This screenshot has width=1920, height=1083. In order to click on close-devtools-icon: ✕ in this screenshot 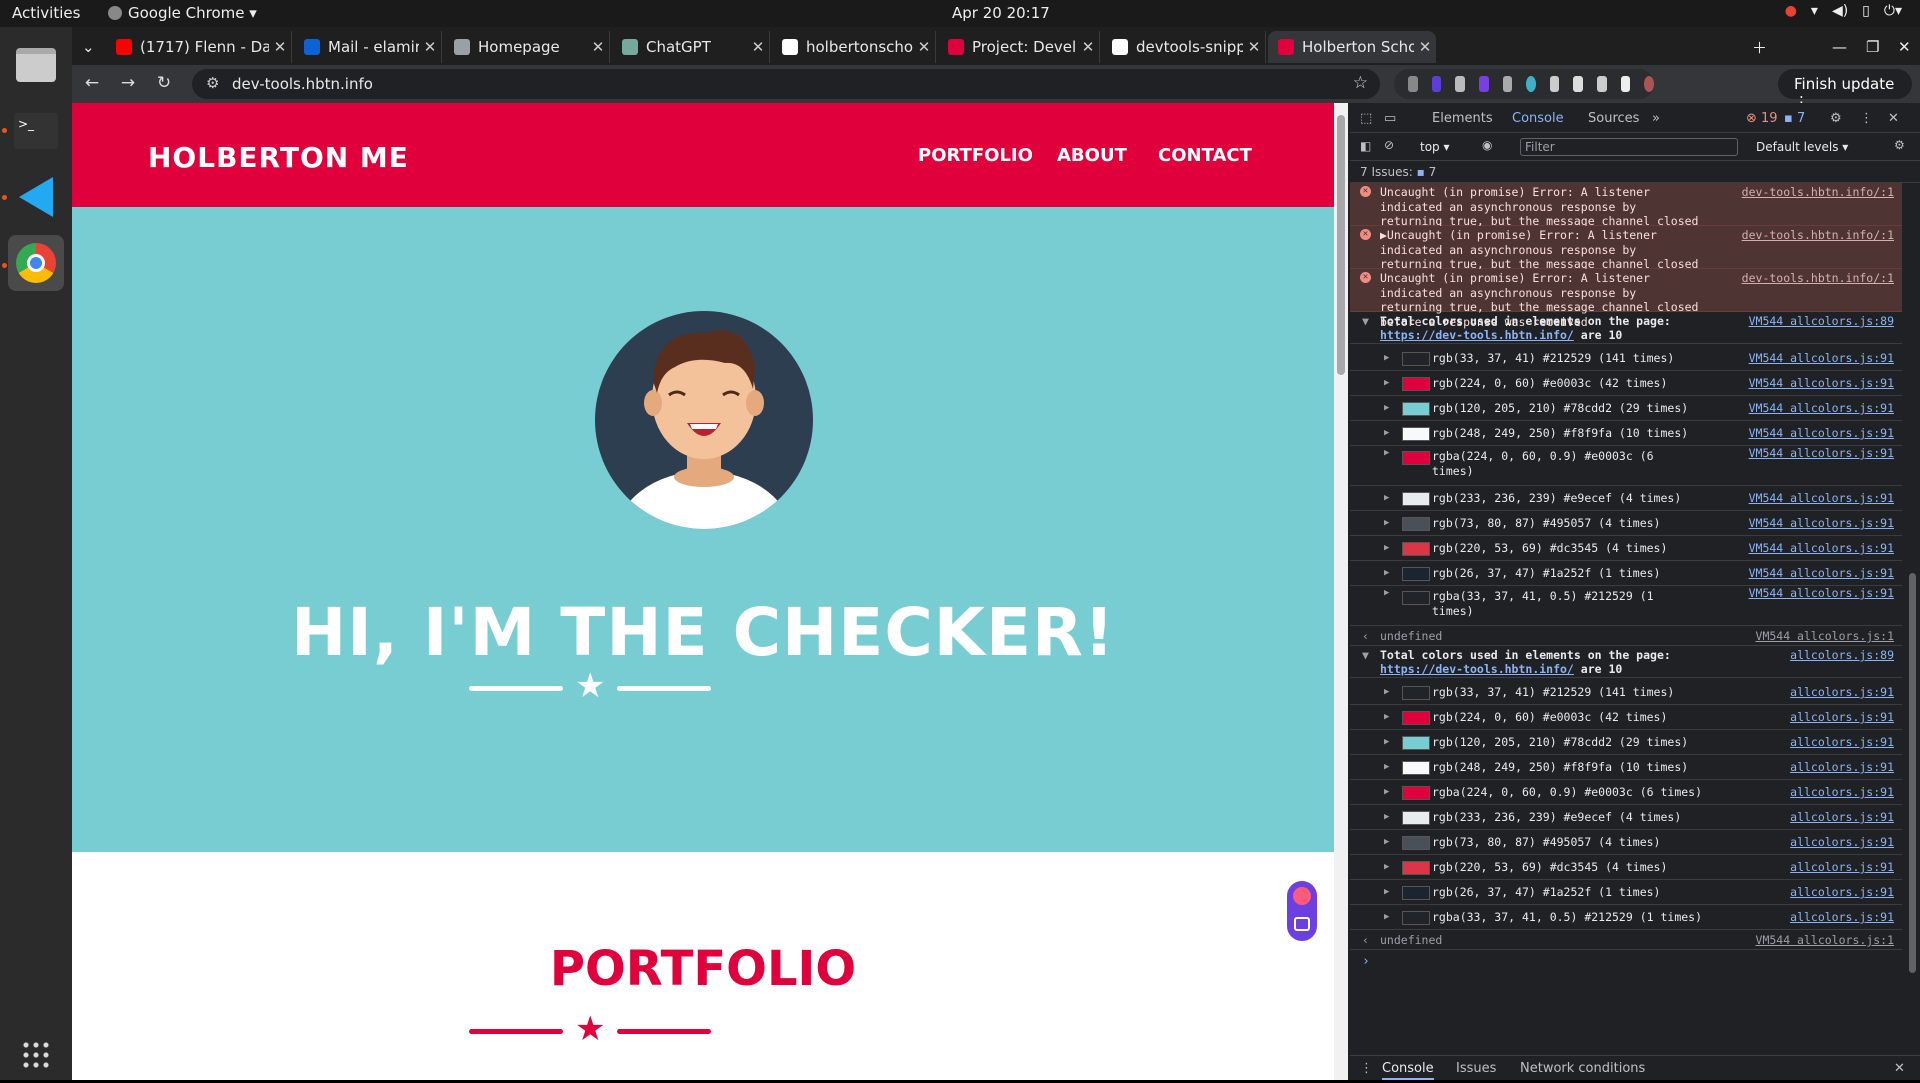, I will do `click(1893, 118)`.